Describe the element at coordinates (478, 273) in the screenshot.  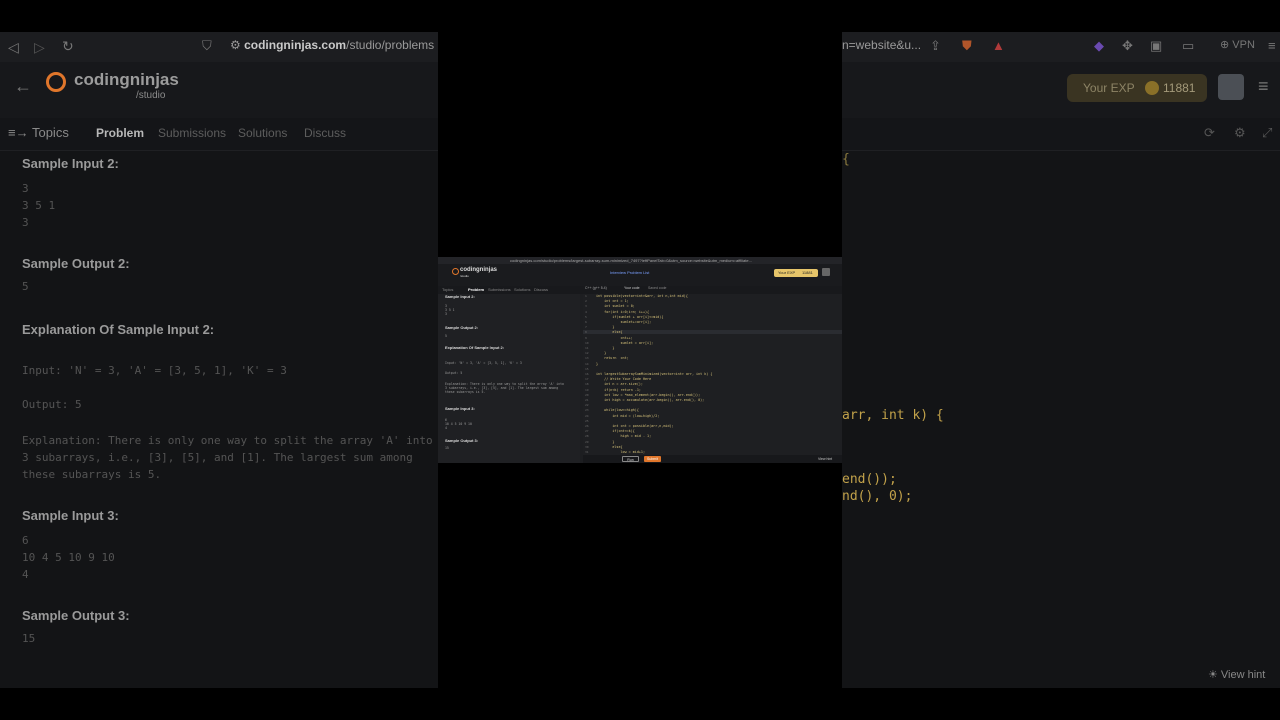
I see `inset-logo-text: codingninjas/studio` at that location.